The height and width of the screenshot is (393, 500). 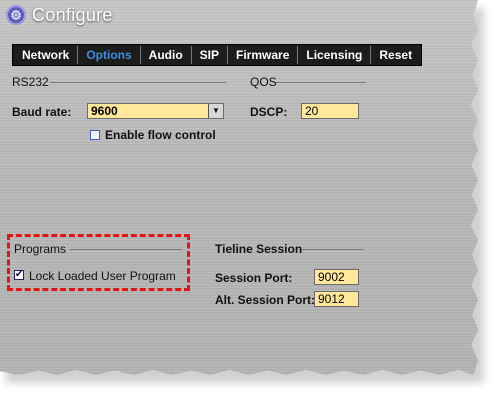 What do you see at coordinates (42, 112) in the screenshot?
I see `baud-rate-label: Baud rate:` at bounding box center [42, 112].